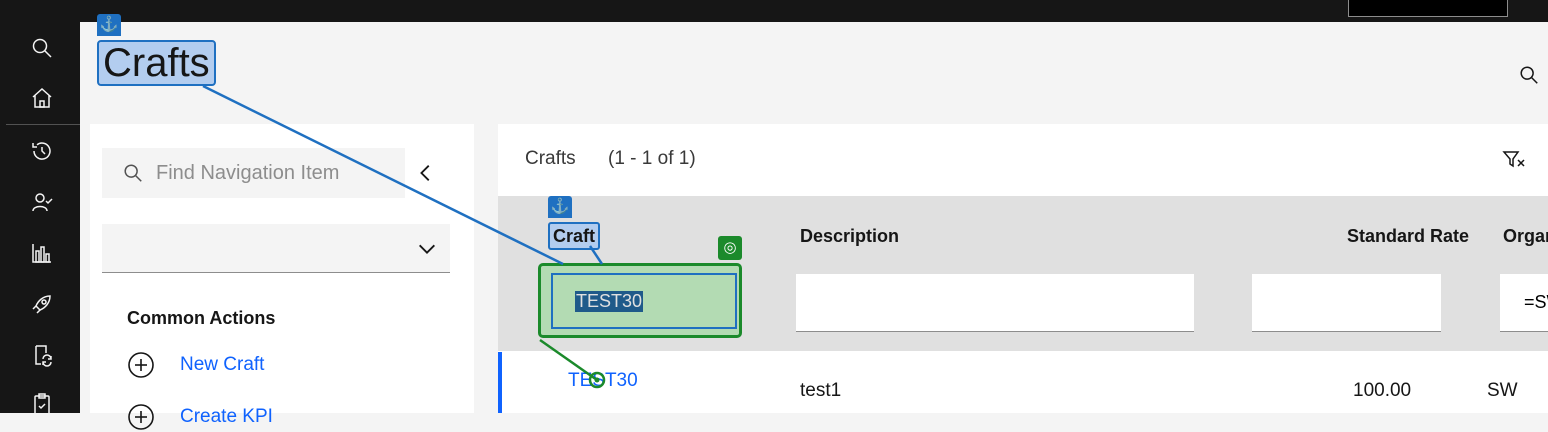 This screenshot has height=432, width=1548. Describe the element at coordinates (276, 248) in the screenshot. I see `navigation-dropdown` at that location.